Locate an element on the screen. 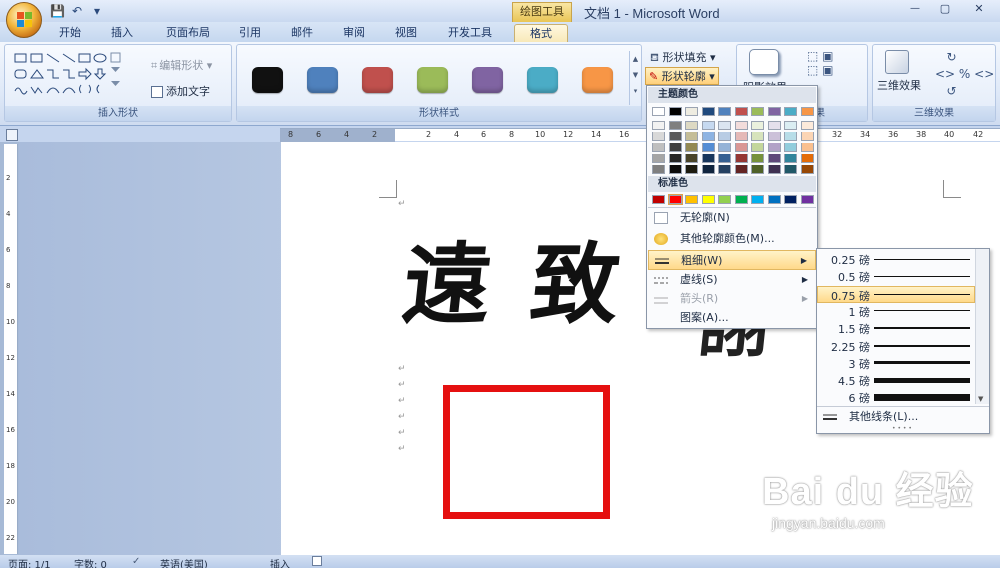  tab-page-layout: 页面布局 is located at coordinates (188, 33).